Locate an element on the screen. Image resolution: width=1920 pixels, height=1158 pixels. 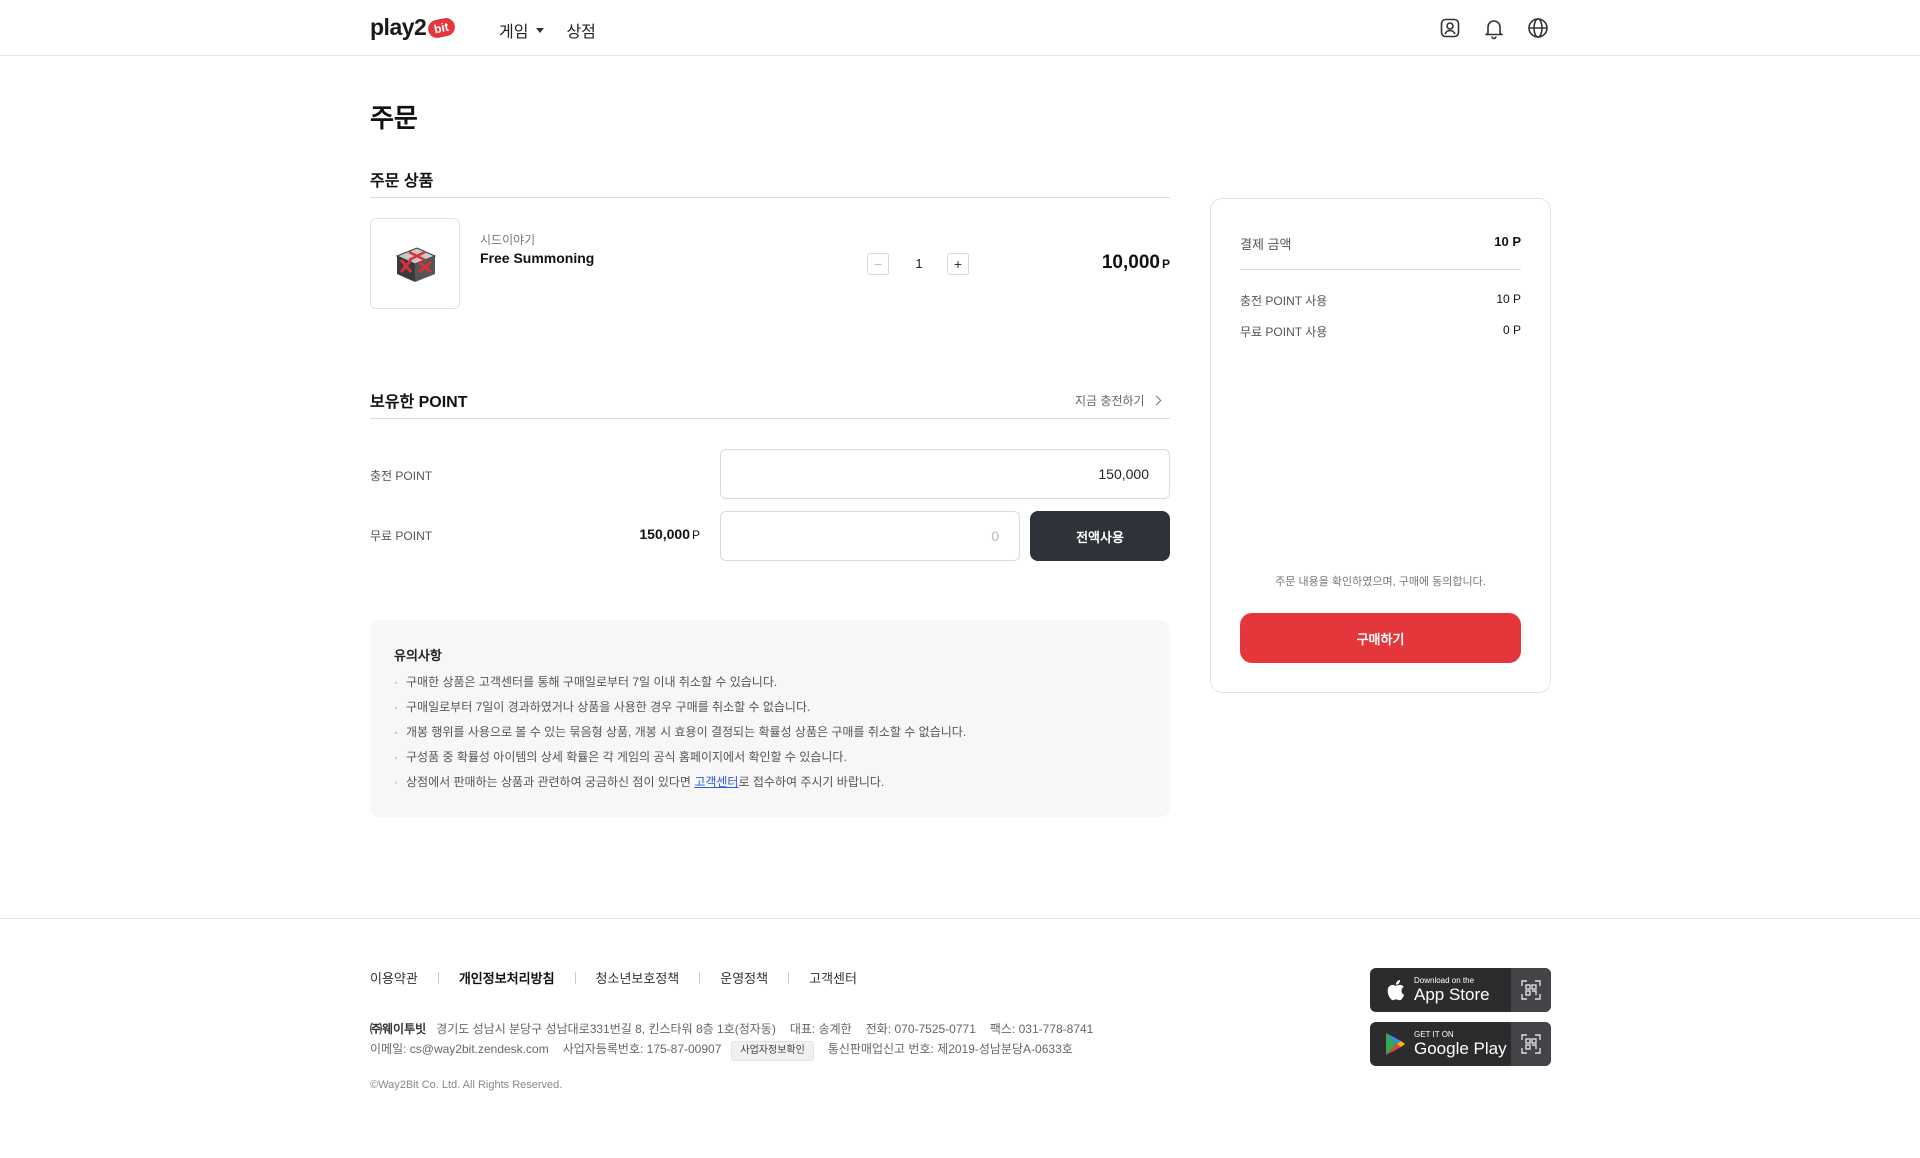
quantity-increase-button: + is located at coordinates (958, 264).